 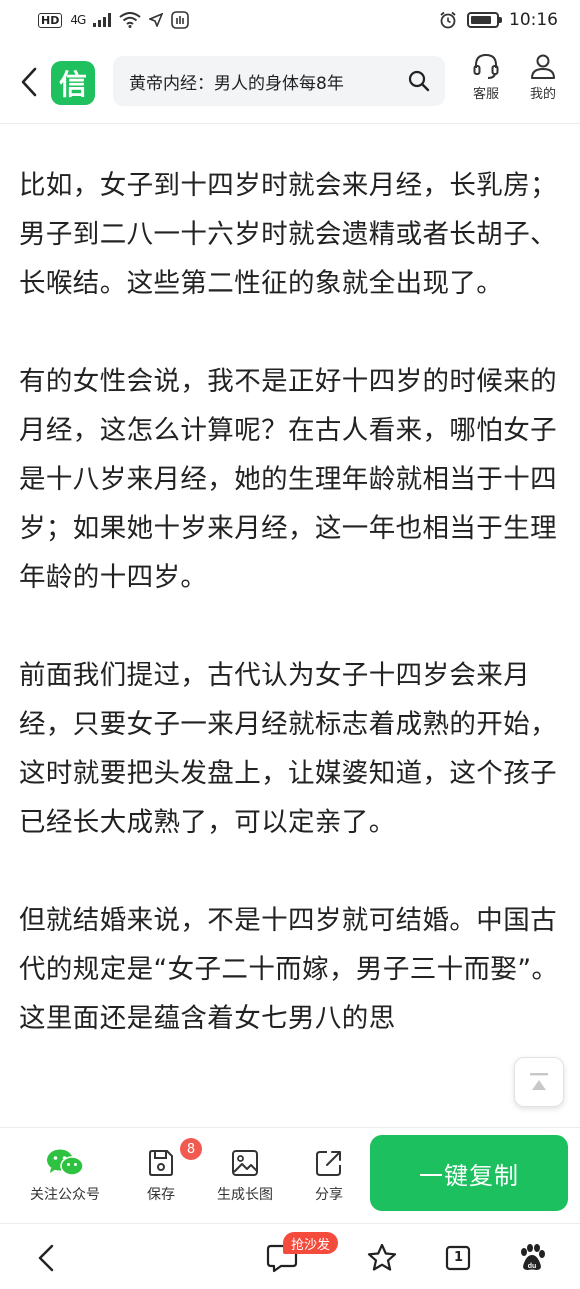 What do you see at coordinates (65, 1195) in the screenshot?
I see `follow-wechat-label: 关注公众号` at bounding box center [65, 1195].